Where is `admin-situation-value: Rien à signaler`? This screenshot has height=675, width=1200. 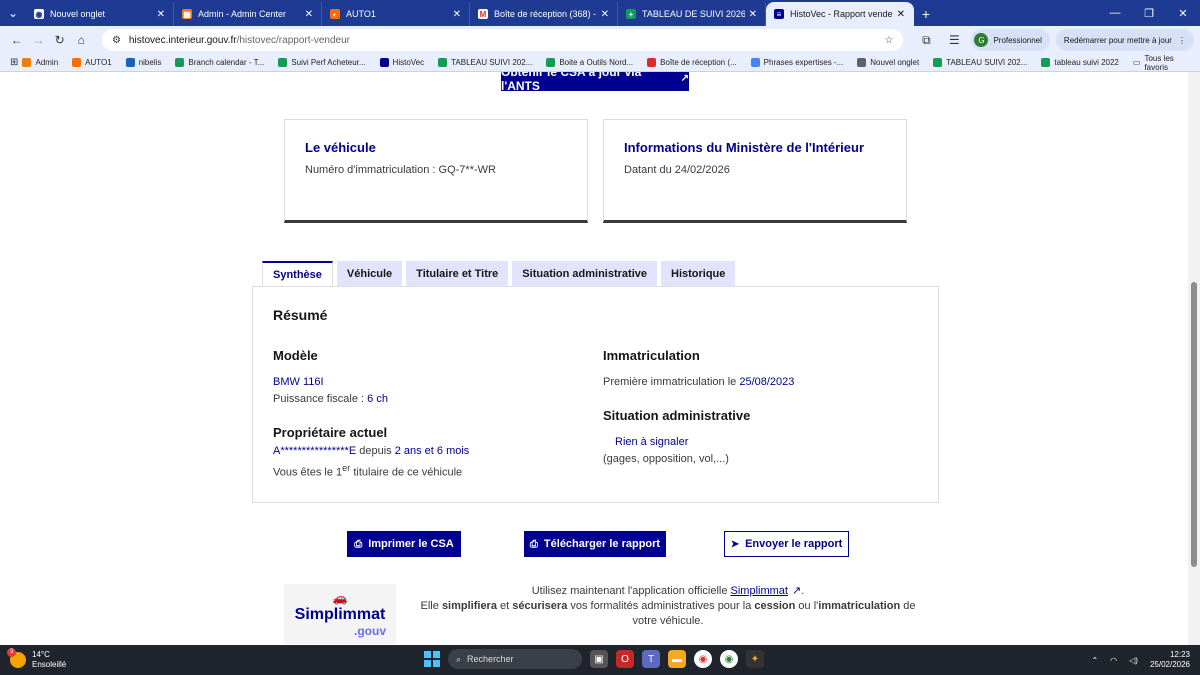 admin-situation-value: Rien à signaler is located at coordinates (652, 442).